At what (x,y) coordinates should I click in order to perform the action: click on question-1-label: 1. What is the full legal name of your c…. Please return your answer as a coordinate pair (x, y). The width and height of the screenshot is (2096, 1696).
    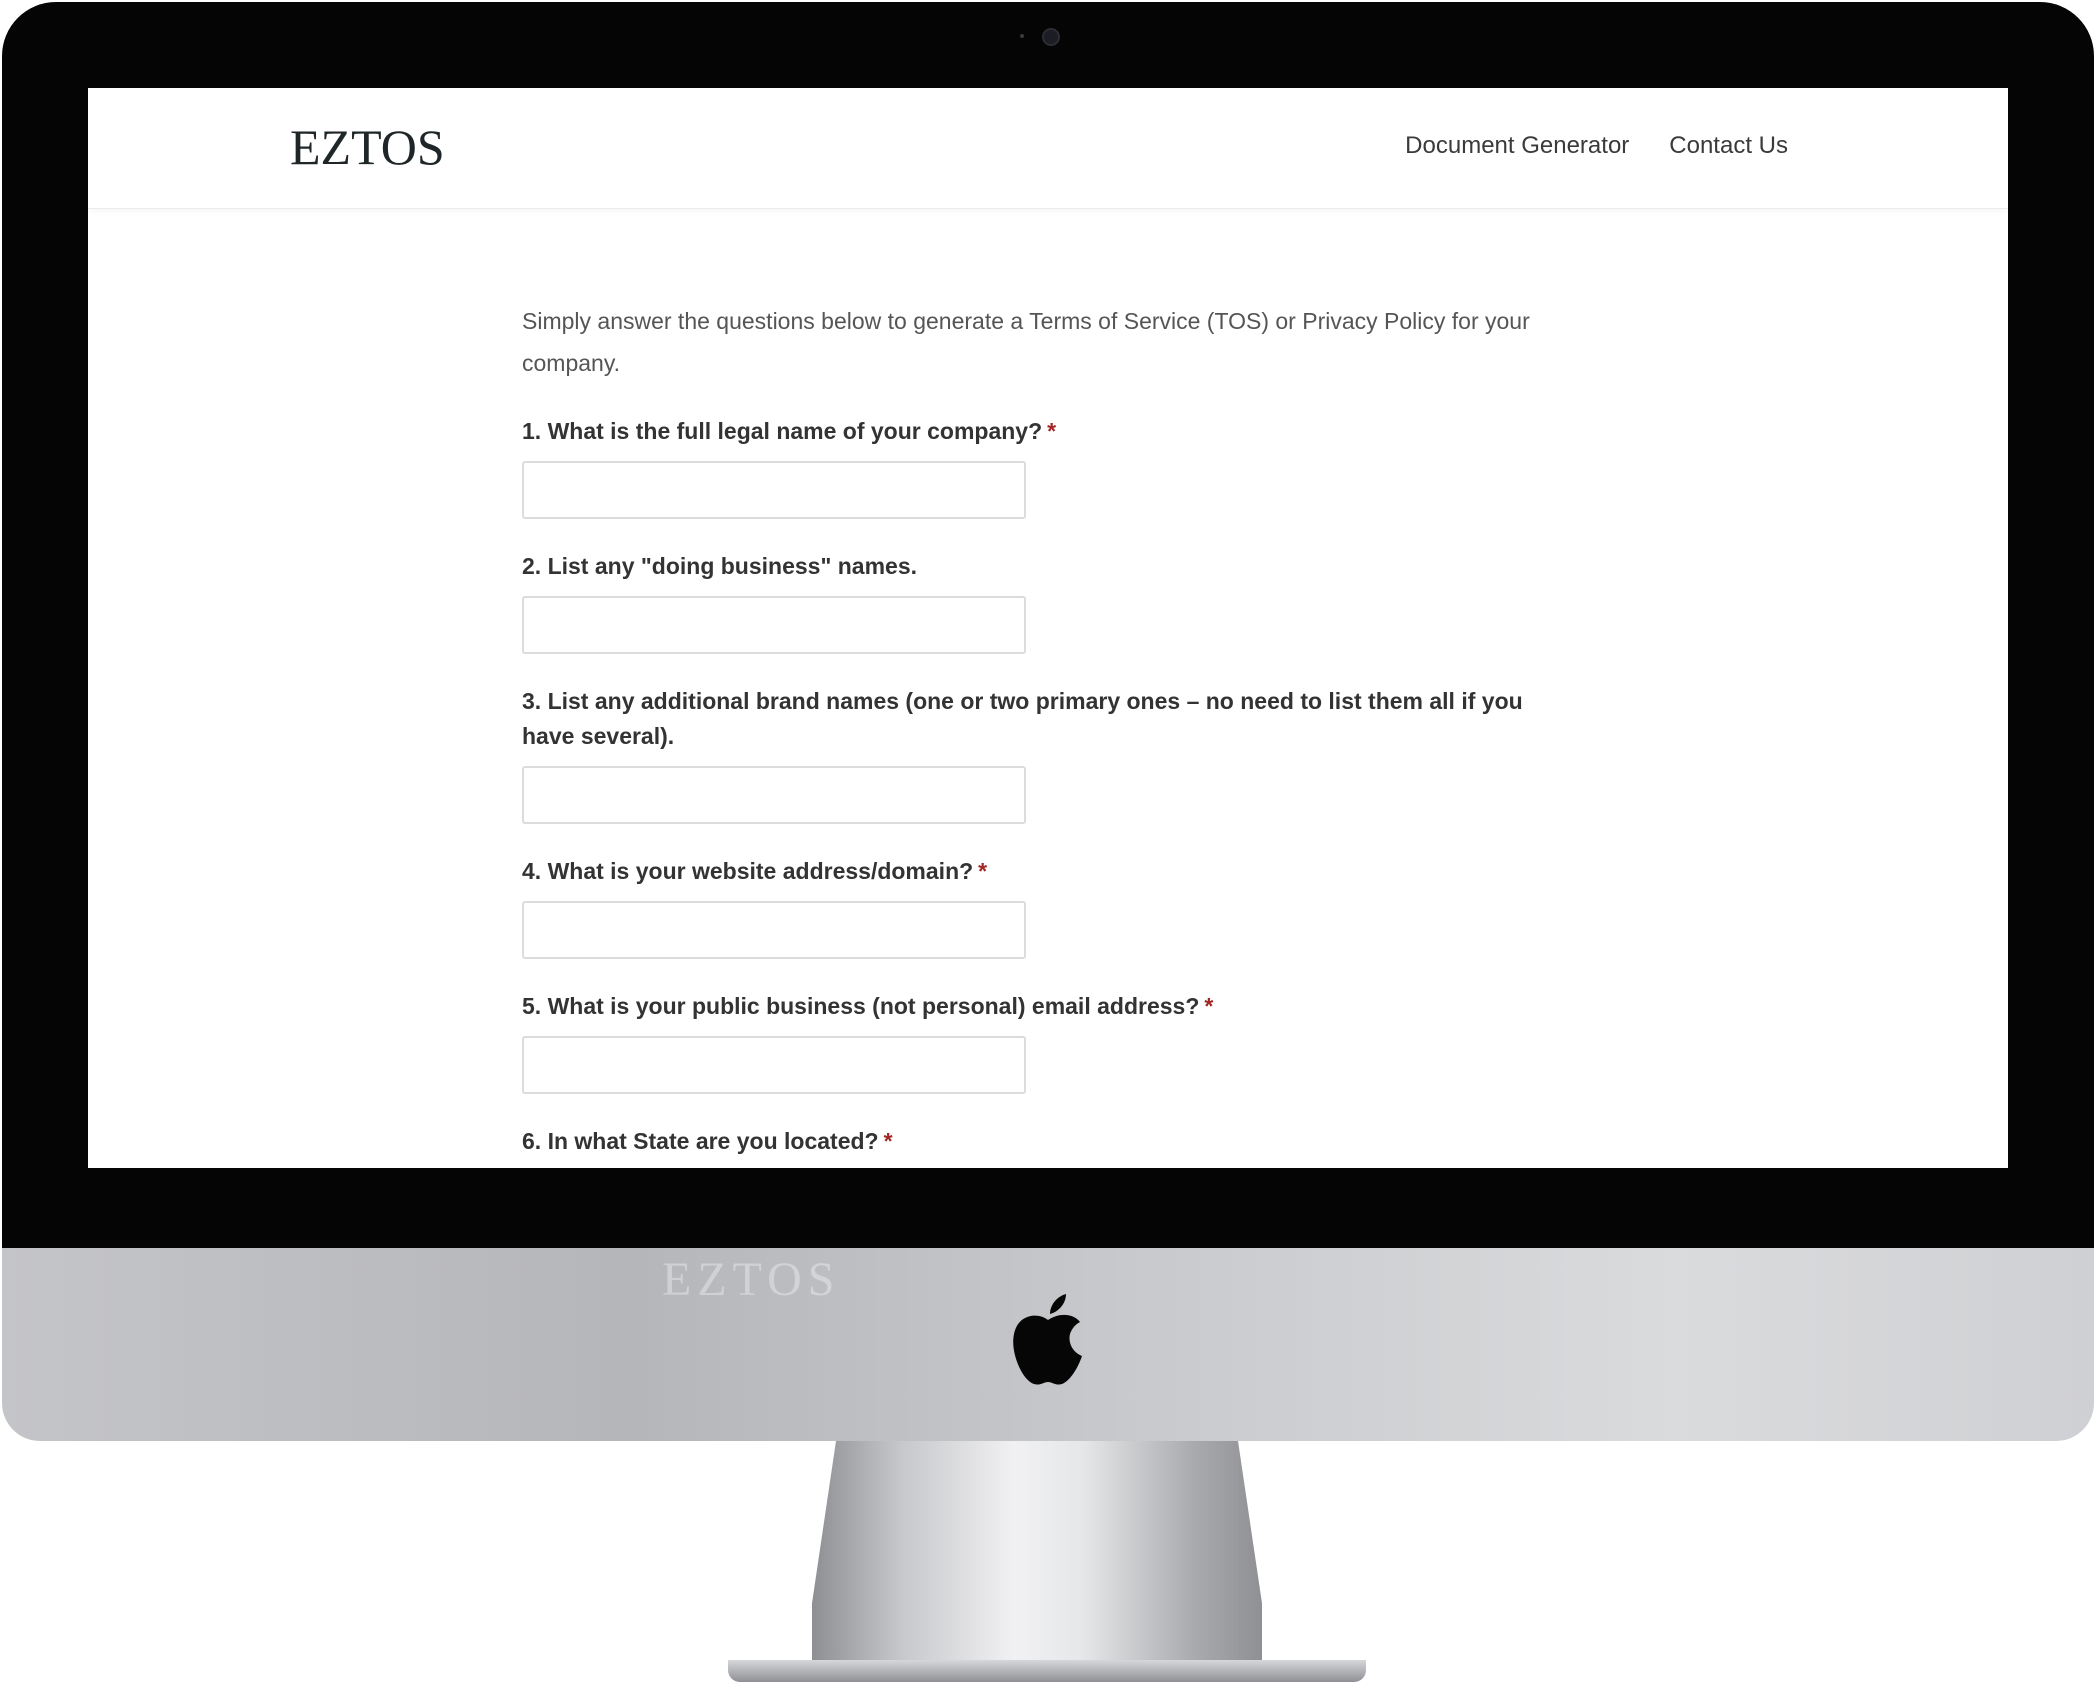
    Looking at the image, I should click on (789, 431).